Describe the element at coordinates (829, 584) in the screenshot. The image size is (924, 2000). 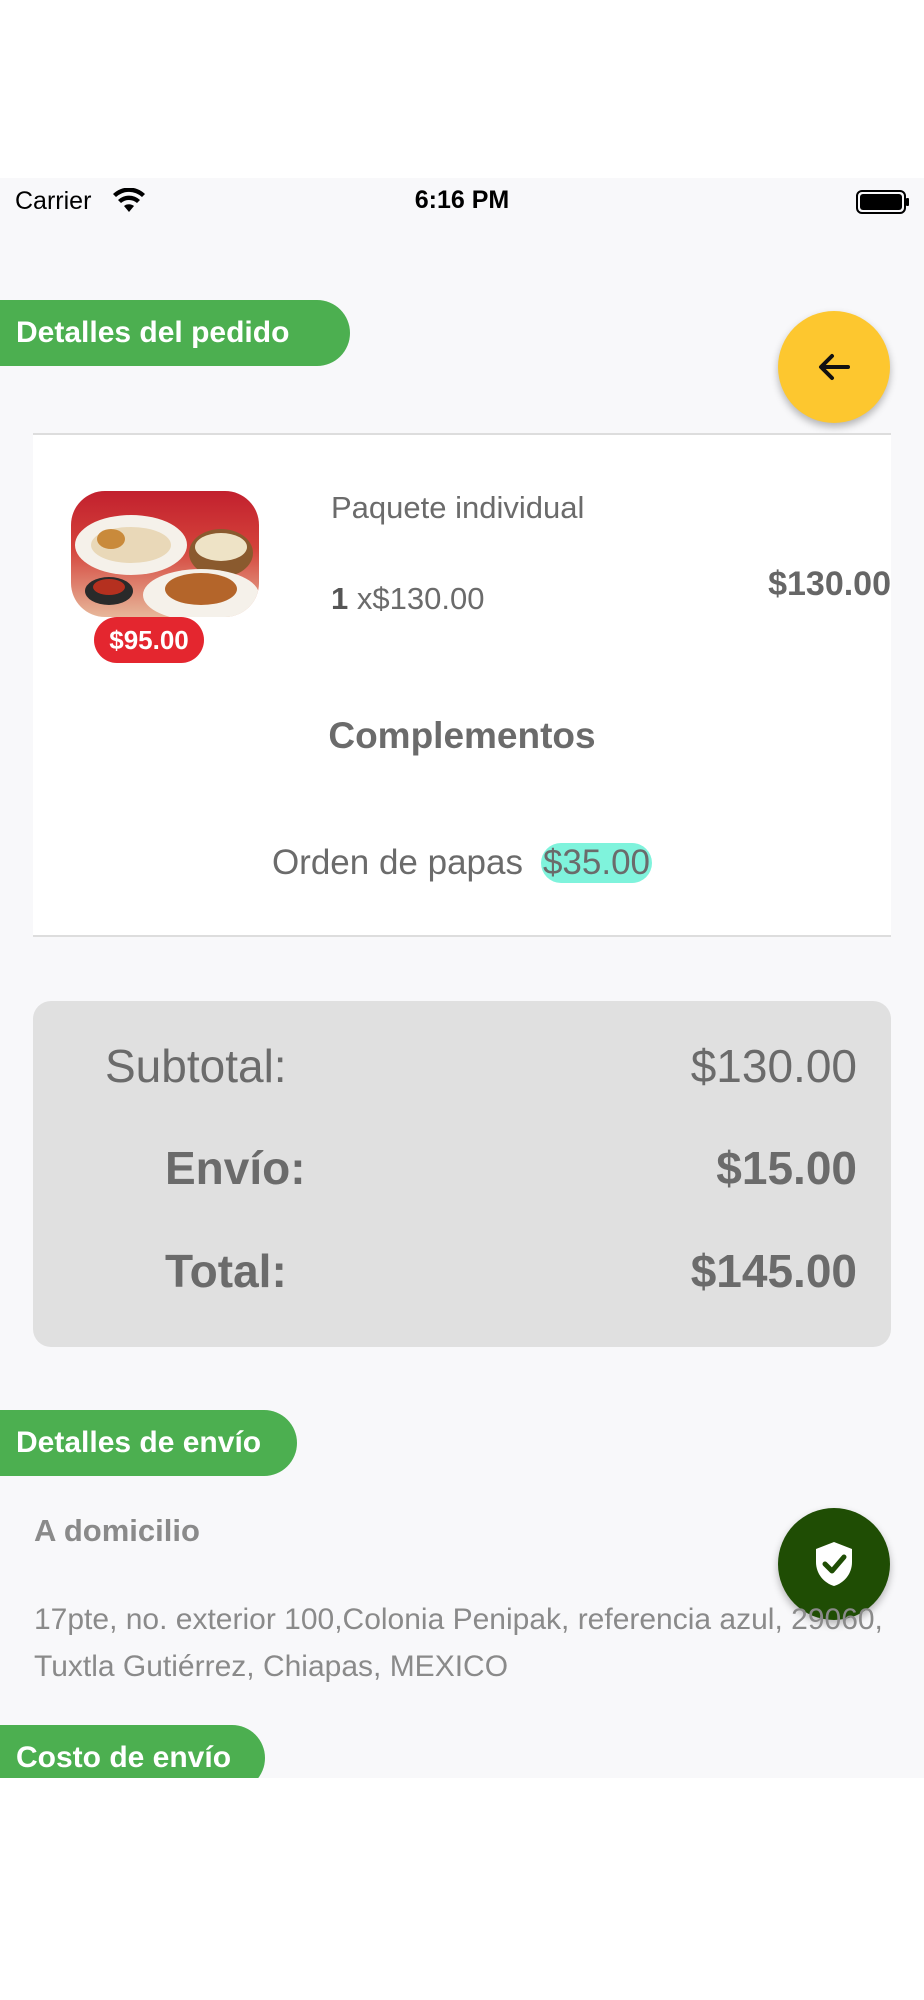
I see `product-line-total: $130.00` at that location.